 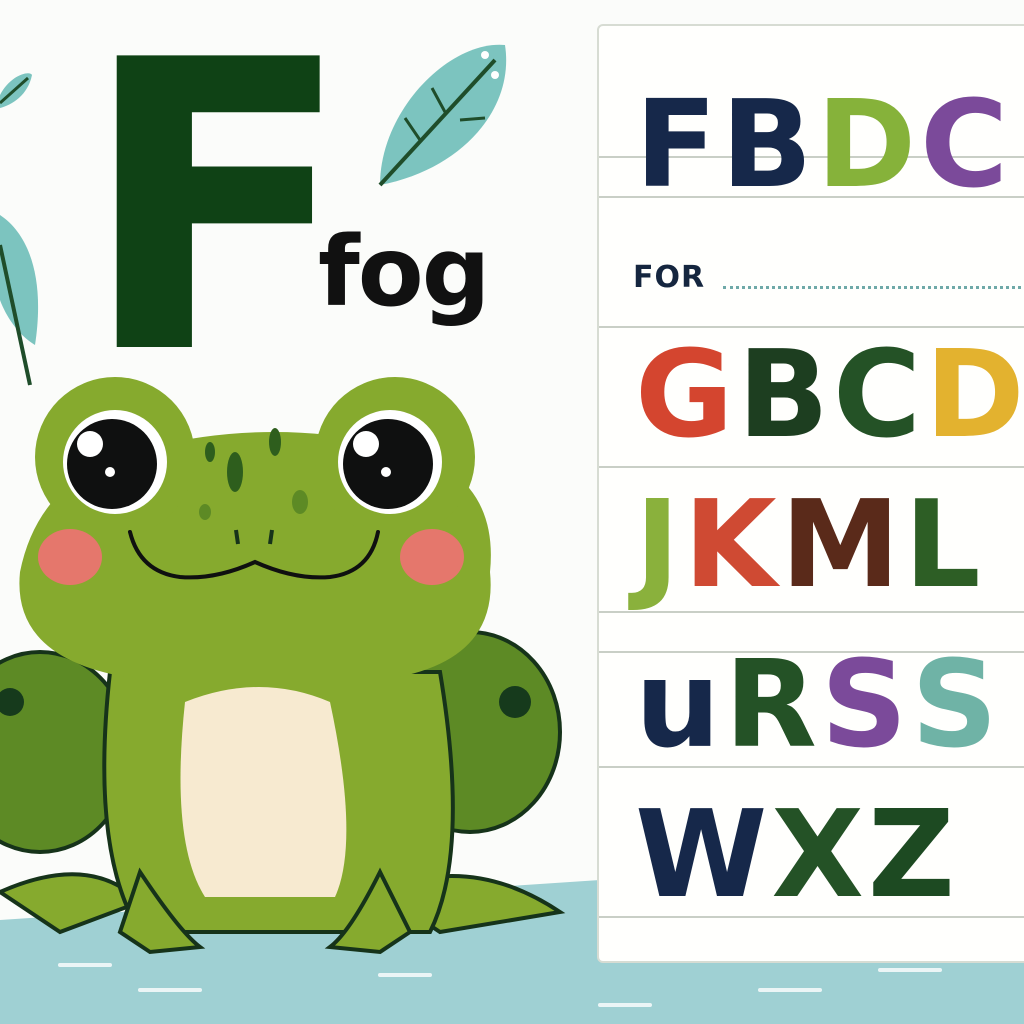 I want to click on chart-letter: F, so click(x=678, y=145).